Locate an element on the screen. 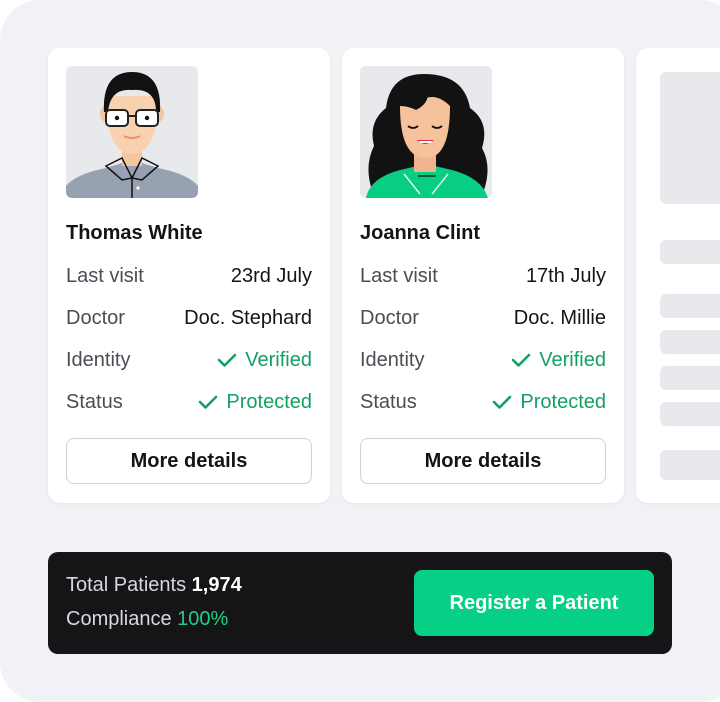 The width and height of the screenshot is (720, 702). patient-name: Thomas White is located at coordinates (134, 233).